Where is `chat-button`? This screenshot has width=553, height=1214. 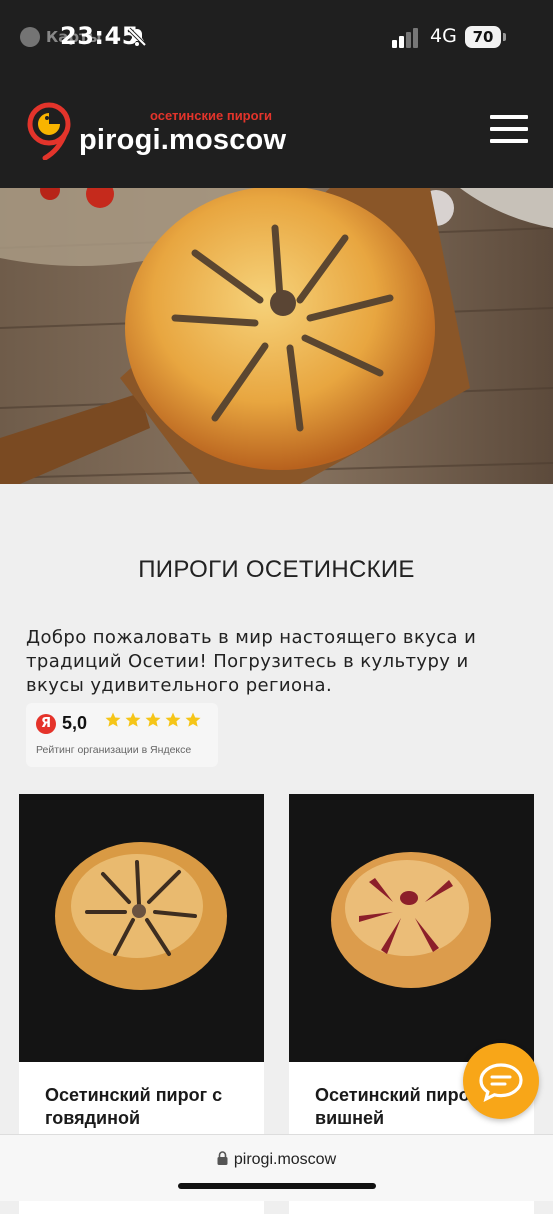 chat-button is located at coordinates (501, 1081).